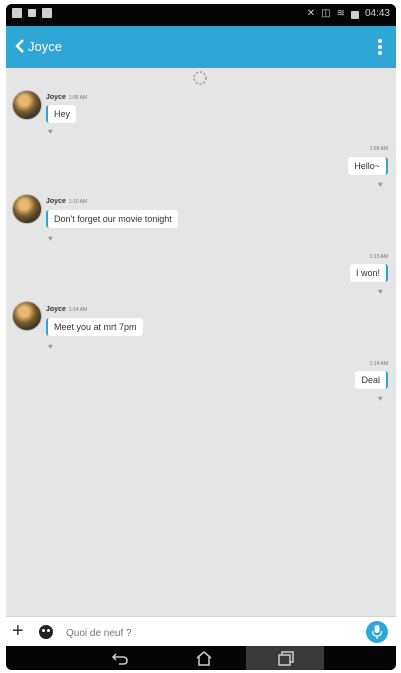  What do you see at coordinates (20, 46) in the screenshot?
I see `back-icon` at bounding box center [20, 46].